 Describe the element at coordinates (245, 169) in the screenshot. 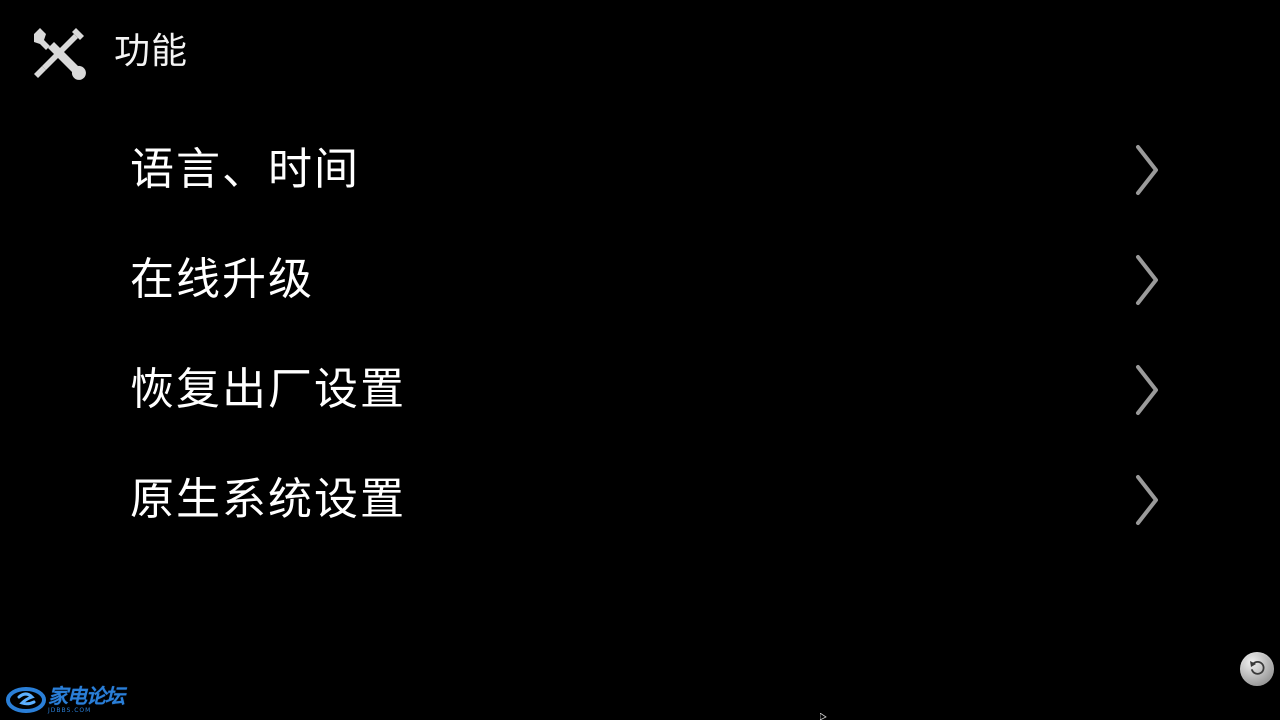

I see `menu-item-label: 语言、时间` at that location.